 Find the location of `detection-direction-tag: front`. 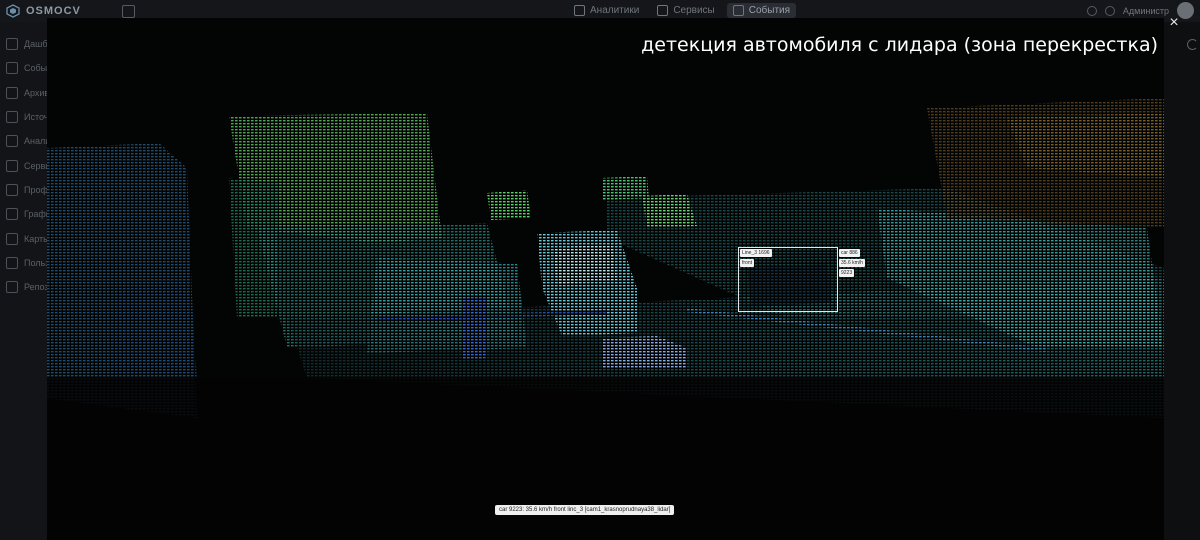

detection-direction-tag: front is located at coordinates (747, 263).